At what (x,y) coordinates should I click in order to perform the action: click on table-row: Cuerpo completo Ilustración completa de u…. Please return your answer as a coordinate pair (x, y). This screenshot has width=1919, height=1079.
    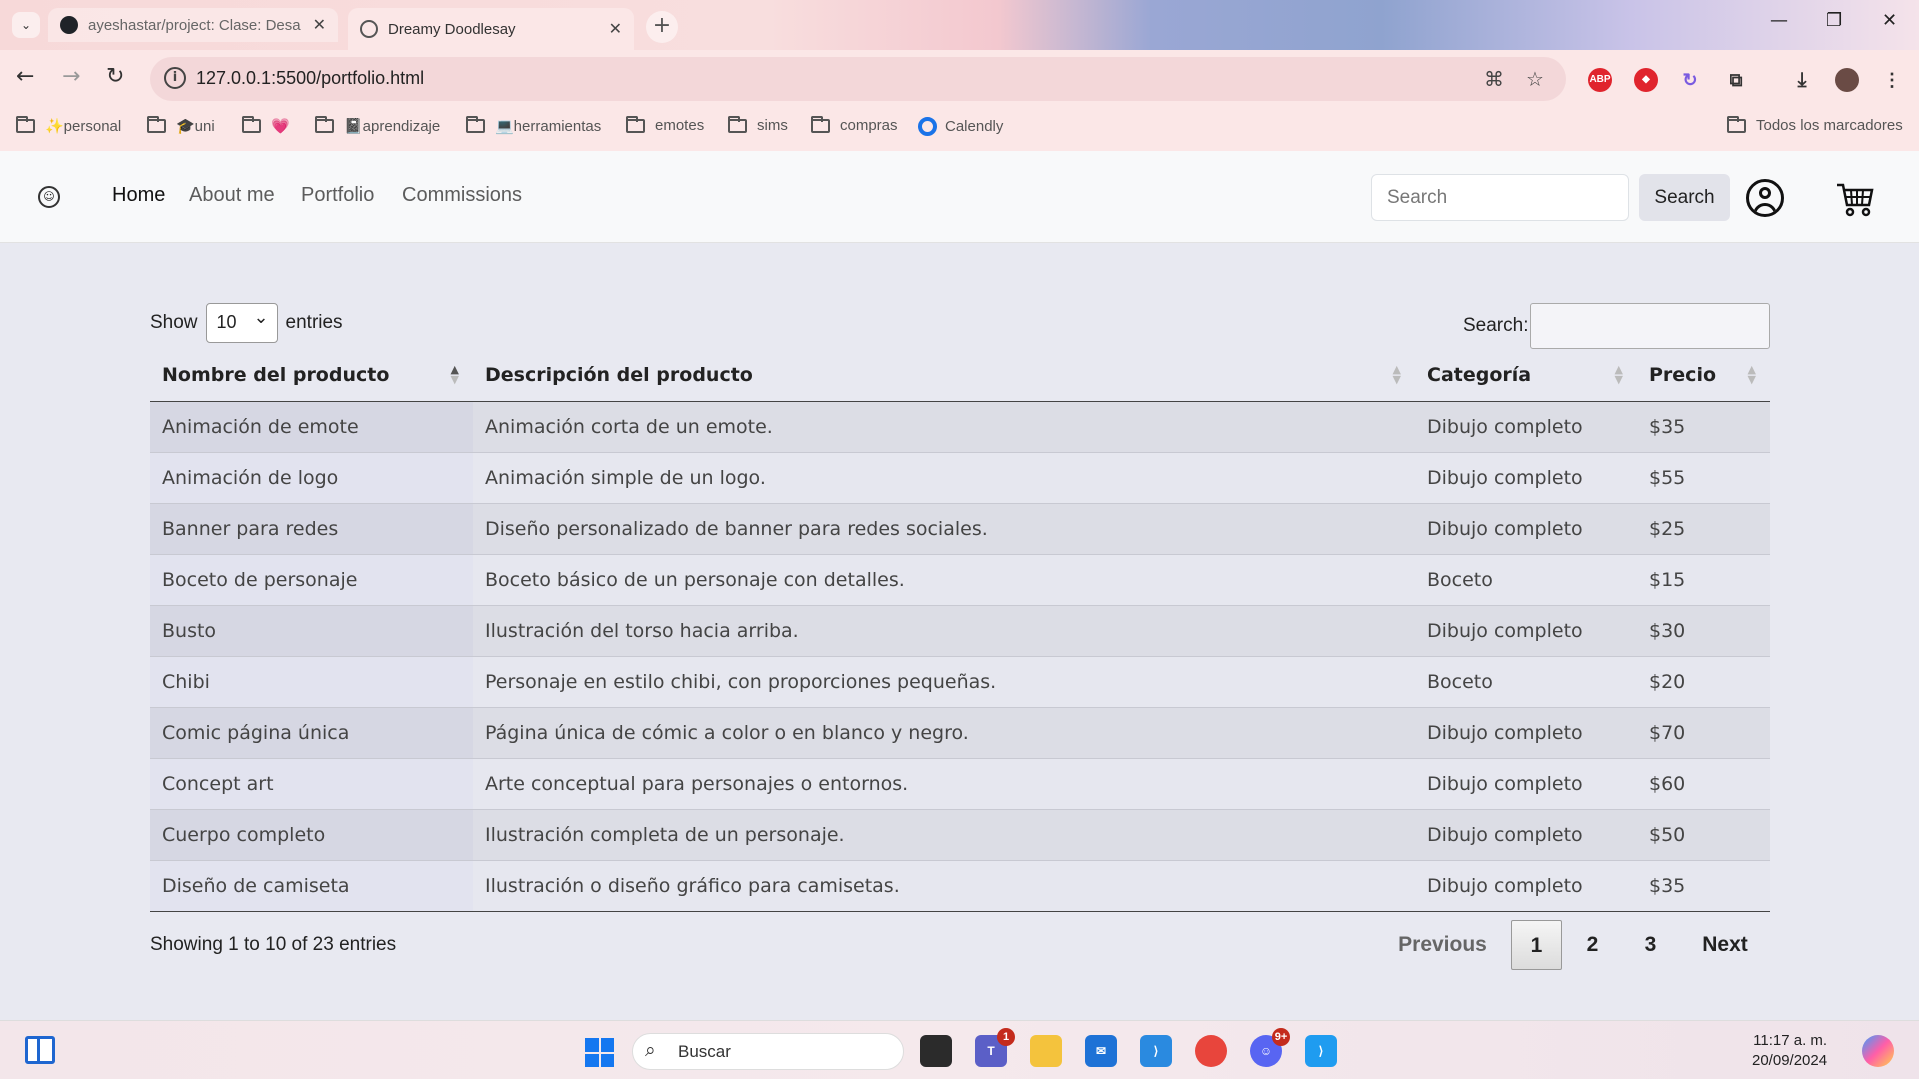
    Looking at the image, I should click on (960, 835).